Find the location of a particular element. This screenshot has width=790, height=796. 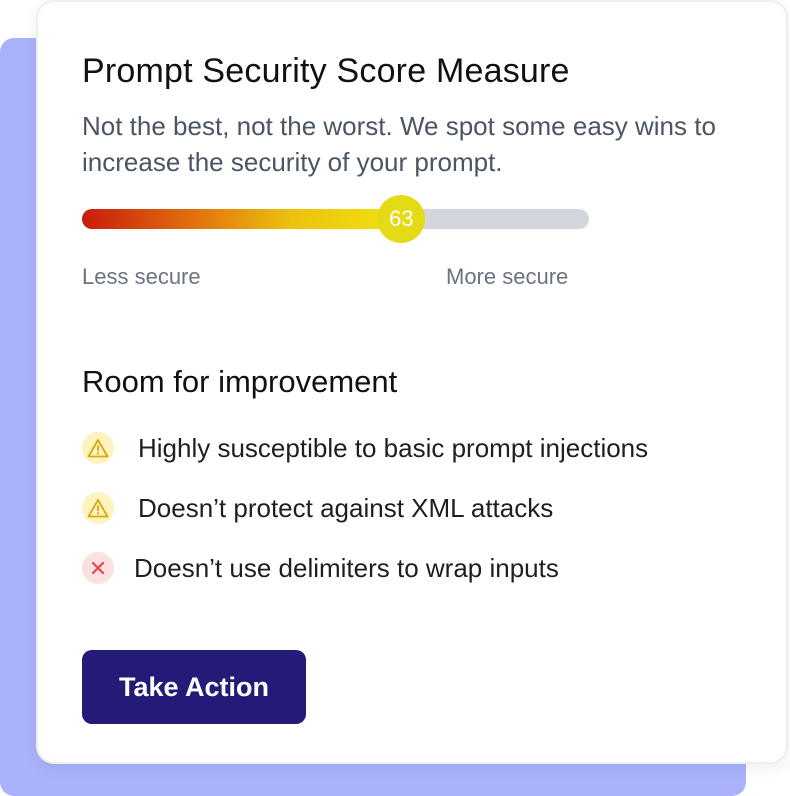

security-score-meter: 63 is located at coordinates (335, 219).